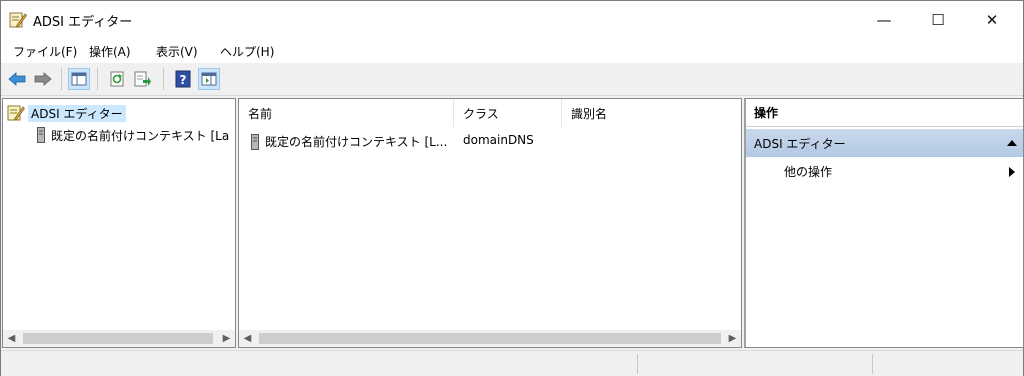  I want to click on menu-bar: ファイル(F) 操作(A) 表示(V) ヘルプ(H), so click(512, 51).